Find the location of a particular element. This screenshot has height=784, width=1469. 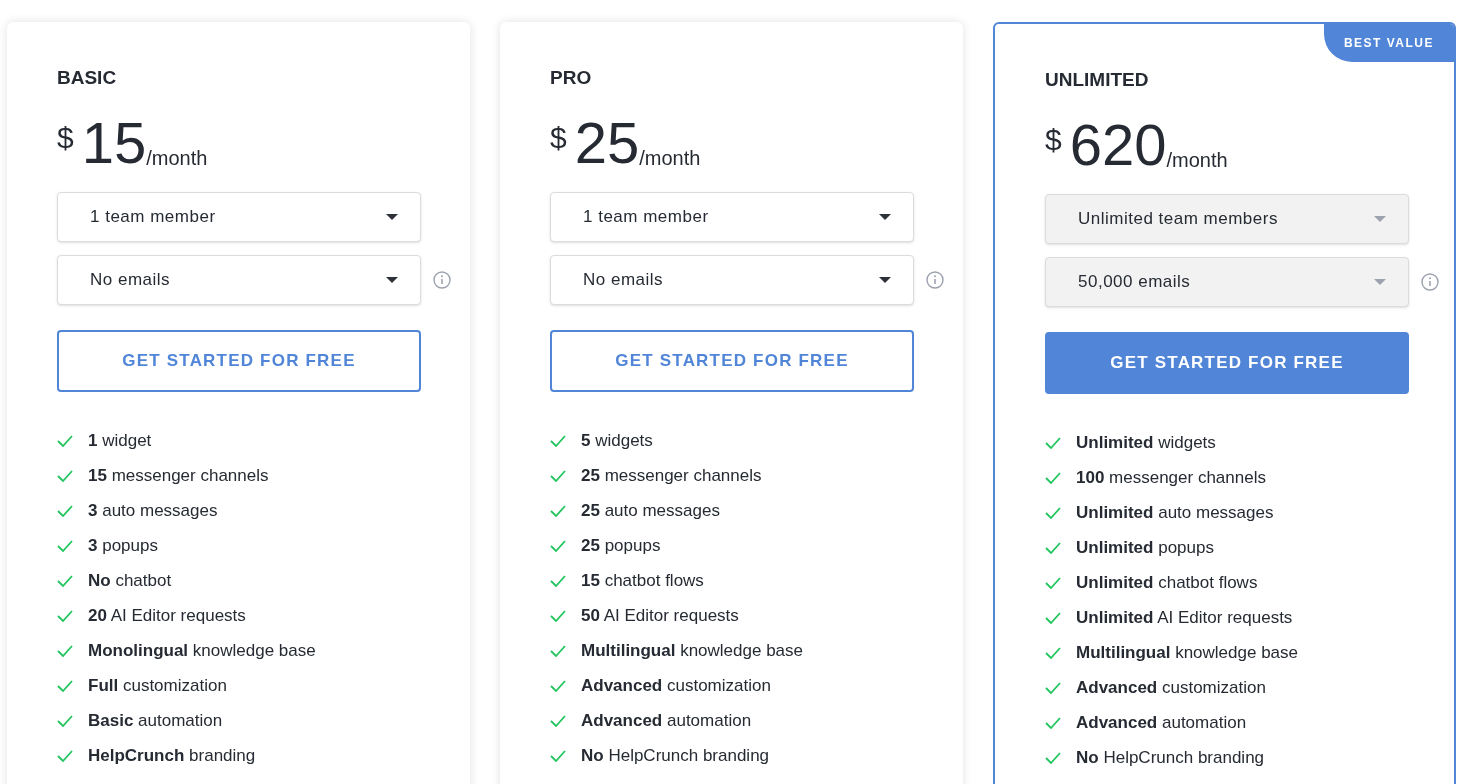

feature-text: 5 widgets is located at coordinates (617, 440).